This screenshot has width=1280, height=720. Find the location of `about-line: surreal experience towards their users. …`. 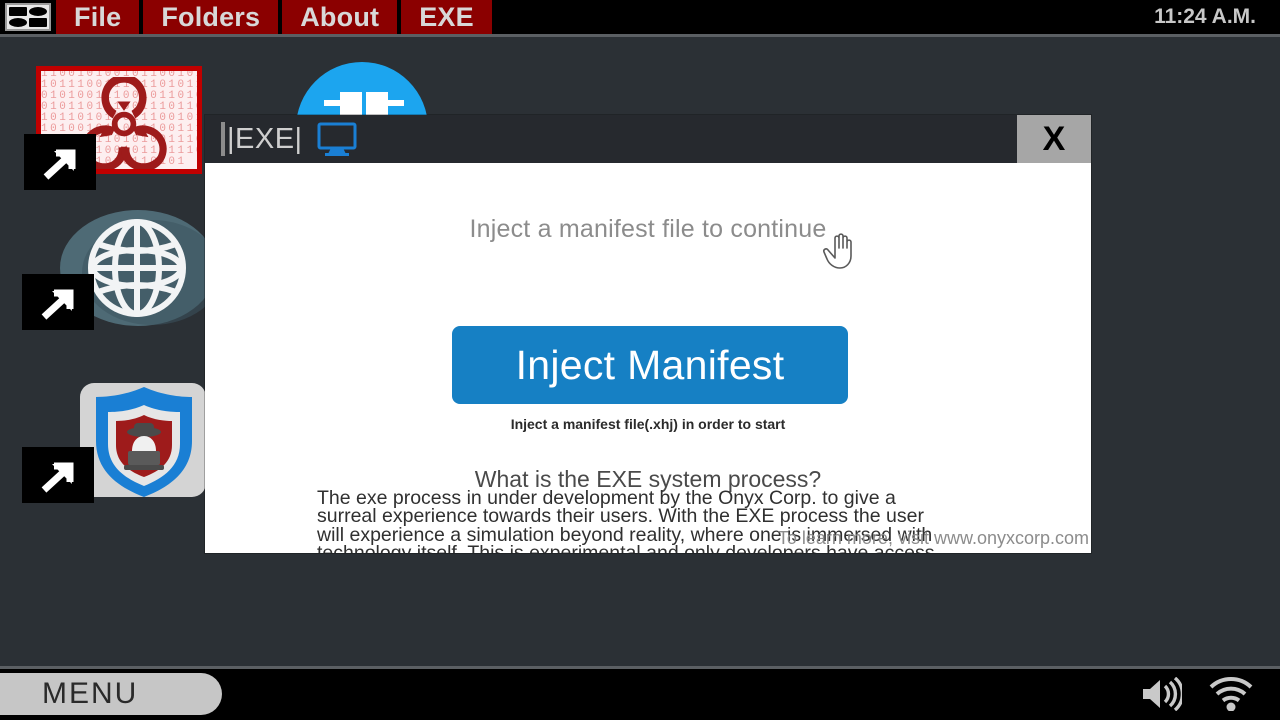

about-line: surreal experience towards their users. … is located at coordinates (620, 516).